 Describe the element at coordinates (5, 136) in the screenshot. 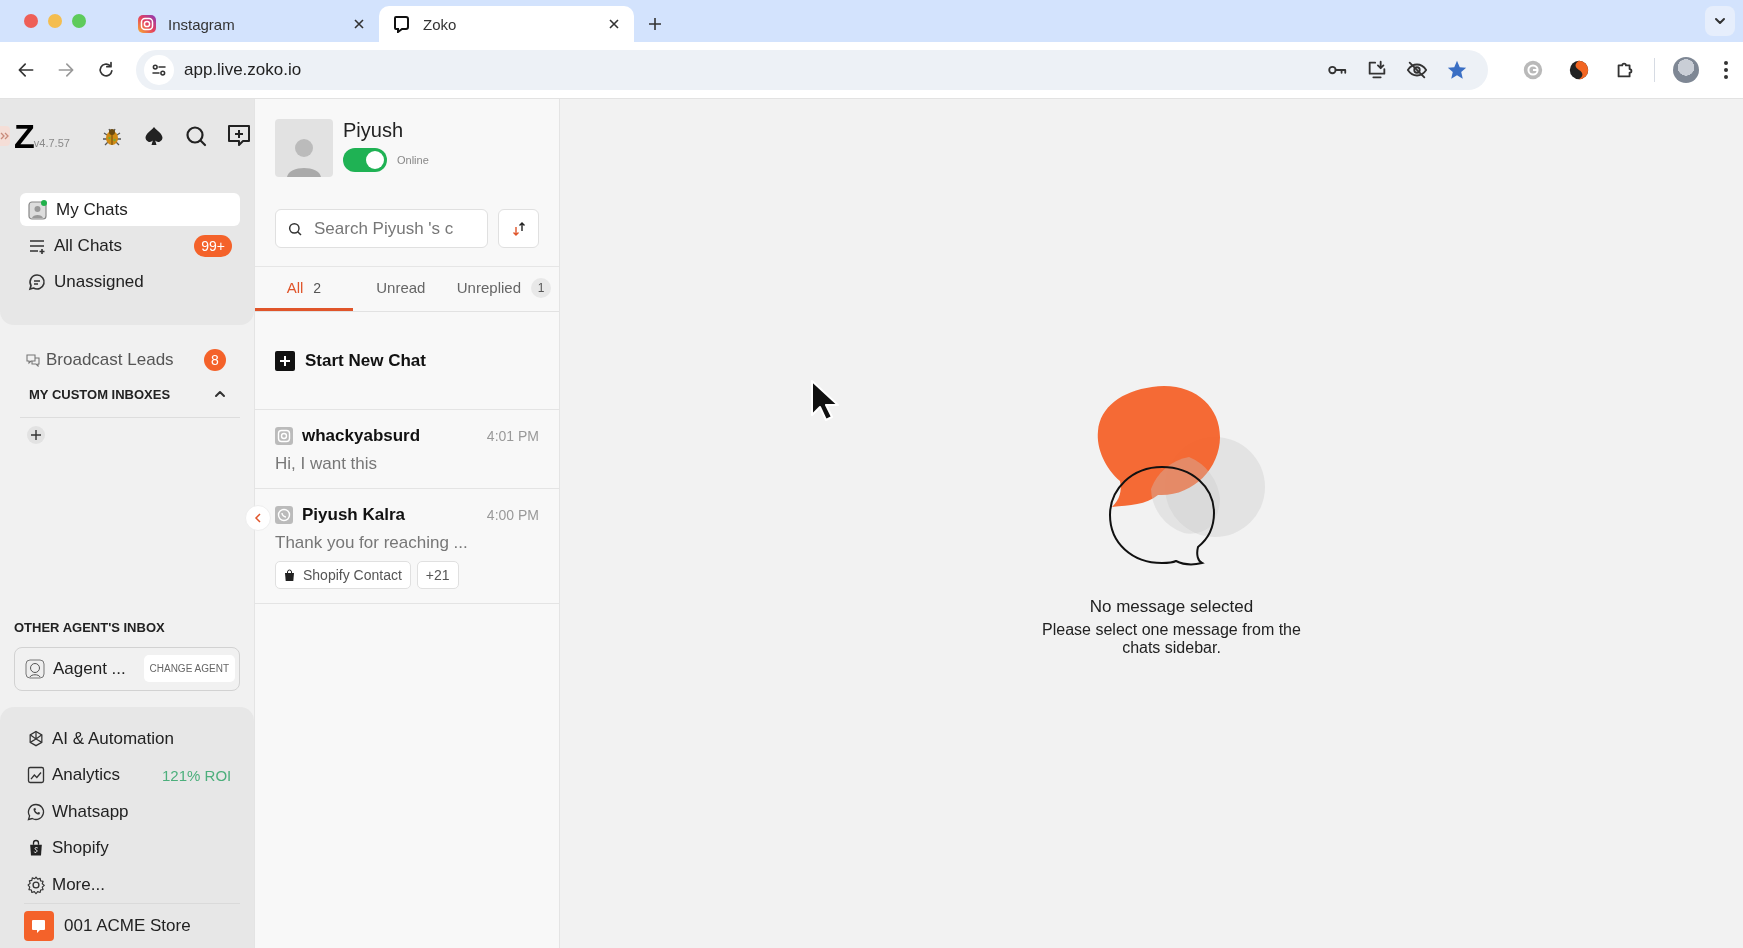

I see `double-chevron-icon` at that location.